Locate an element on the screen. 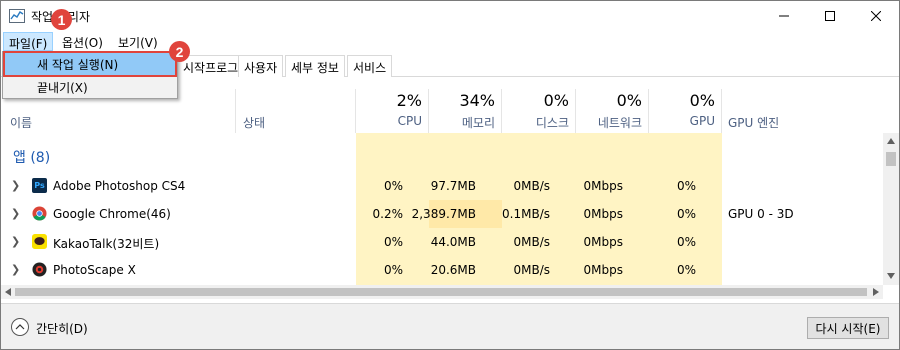 This screenshot has width=900, height=350. column-header-gpu-engine: GPU 엔진 is located at coordinates (802, 111).